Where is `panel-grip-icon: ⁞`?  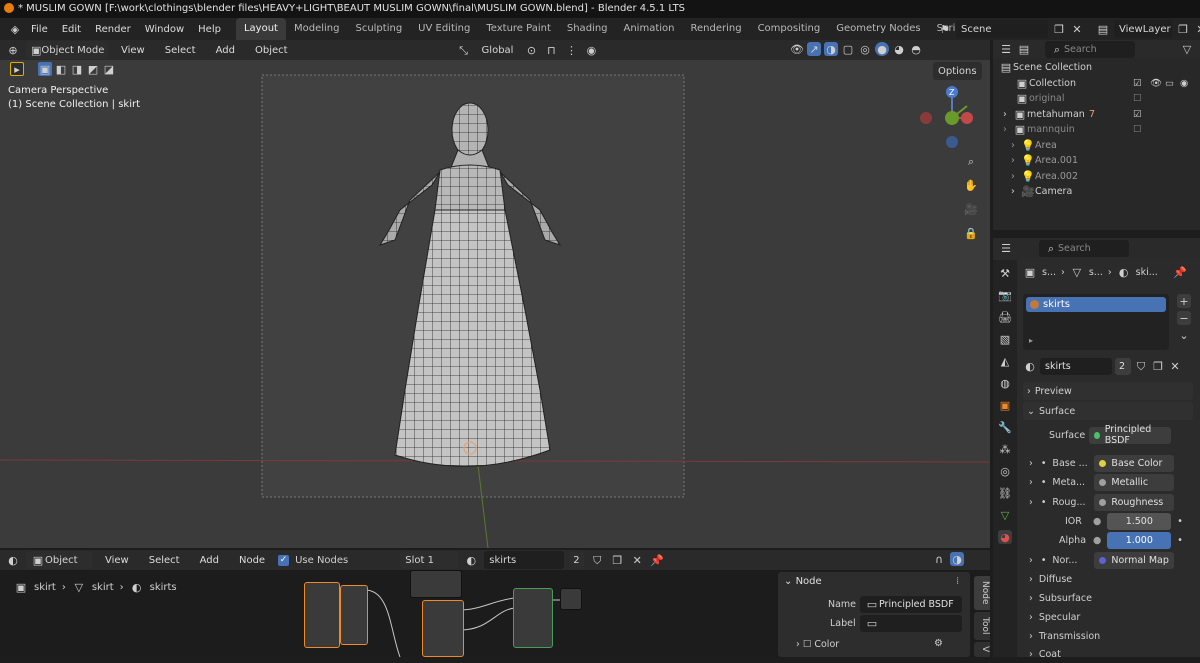 panel-grip-icon: ⁞ is located at coordinates (957, 581).